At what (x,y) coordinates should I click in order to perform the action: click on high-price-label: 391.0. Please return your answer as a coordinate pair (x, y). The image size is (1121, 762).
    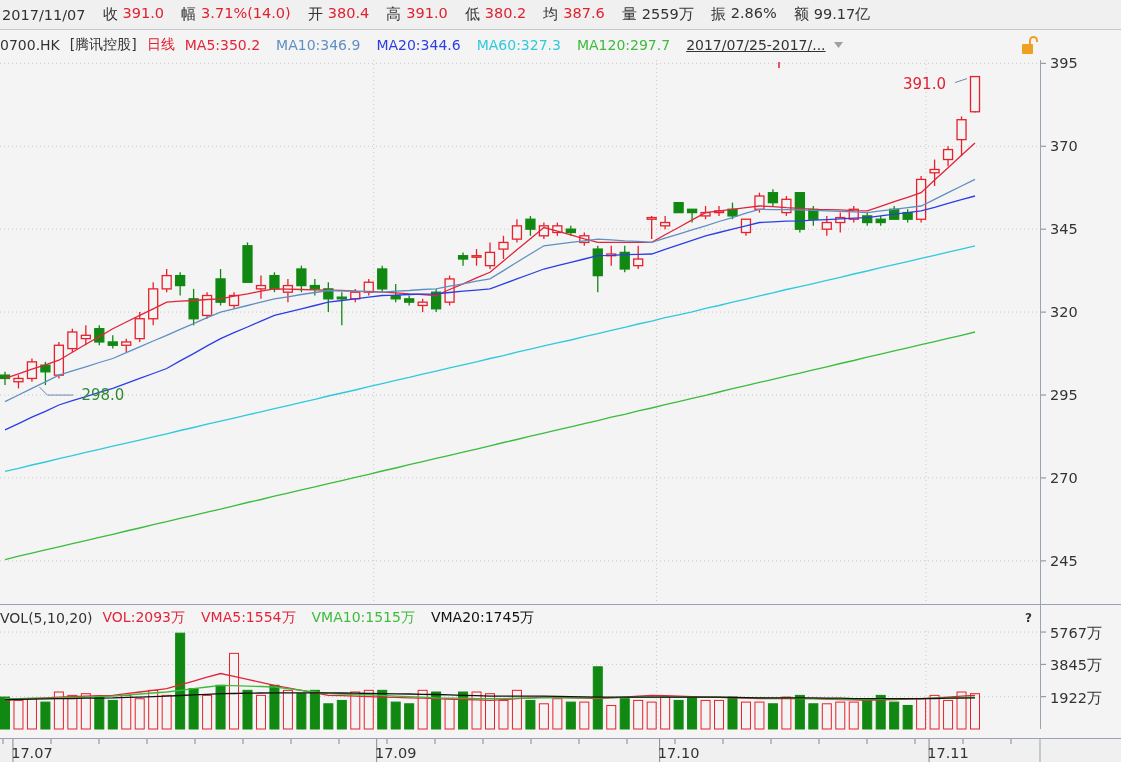
    Looking at the image, I should click on (924, 83).